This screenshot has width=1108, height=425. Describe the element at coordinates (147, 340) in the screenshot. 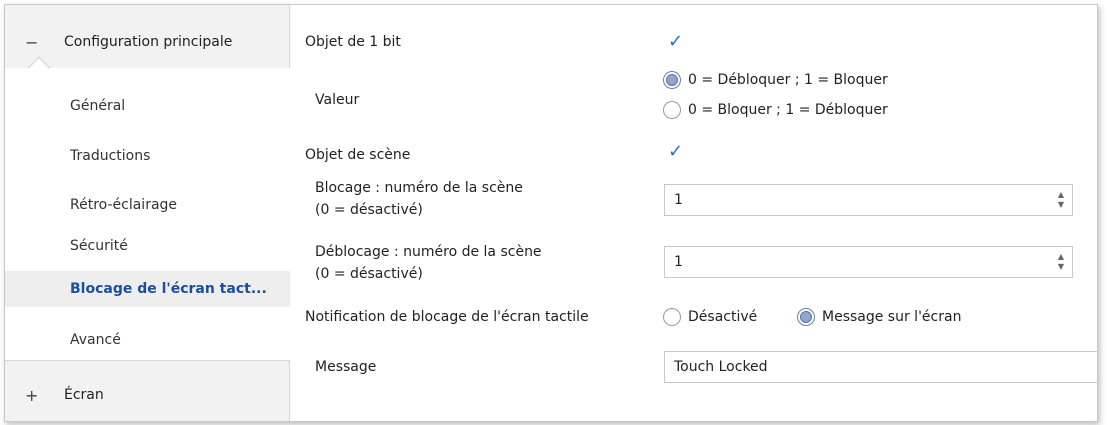

I see `sidebar-item-avance: Avancé` at that location.